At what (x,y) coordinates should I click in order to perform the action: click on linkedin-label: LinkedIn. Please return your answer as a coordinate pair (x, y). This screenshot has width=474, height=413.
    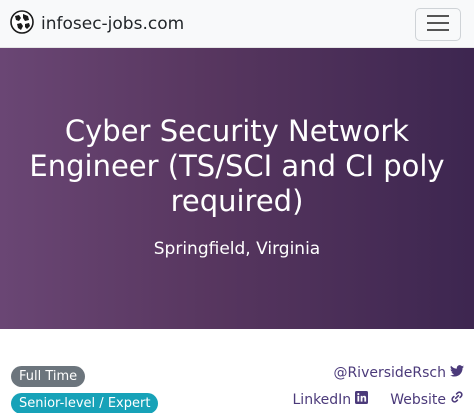
    Looking at the image, I should click on (322, 399).